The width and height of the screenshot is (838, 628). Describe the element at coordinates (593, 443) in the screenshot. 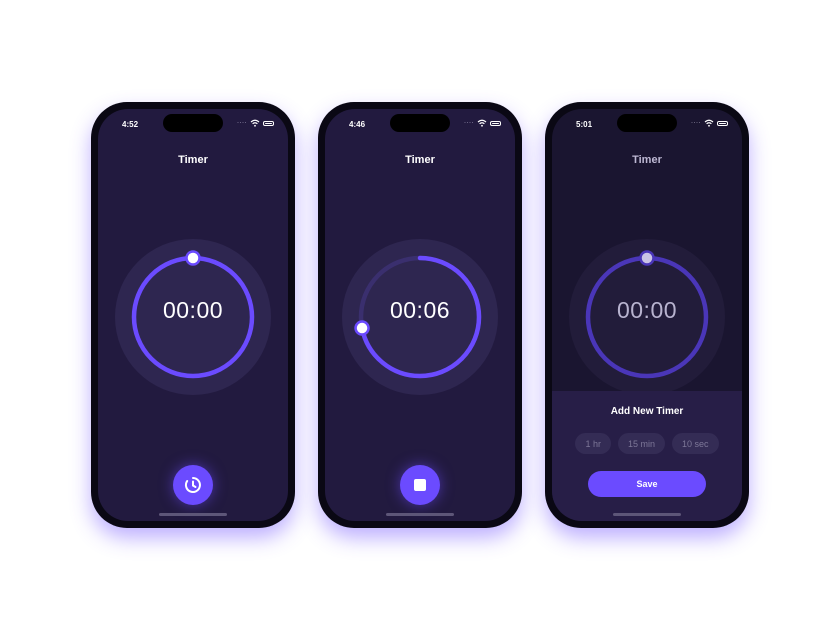

I see `preset-chip-1hr: 1 hr` at that location.